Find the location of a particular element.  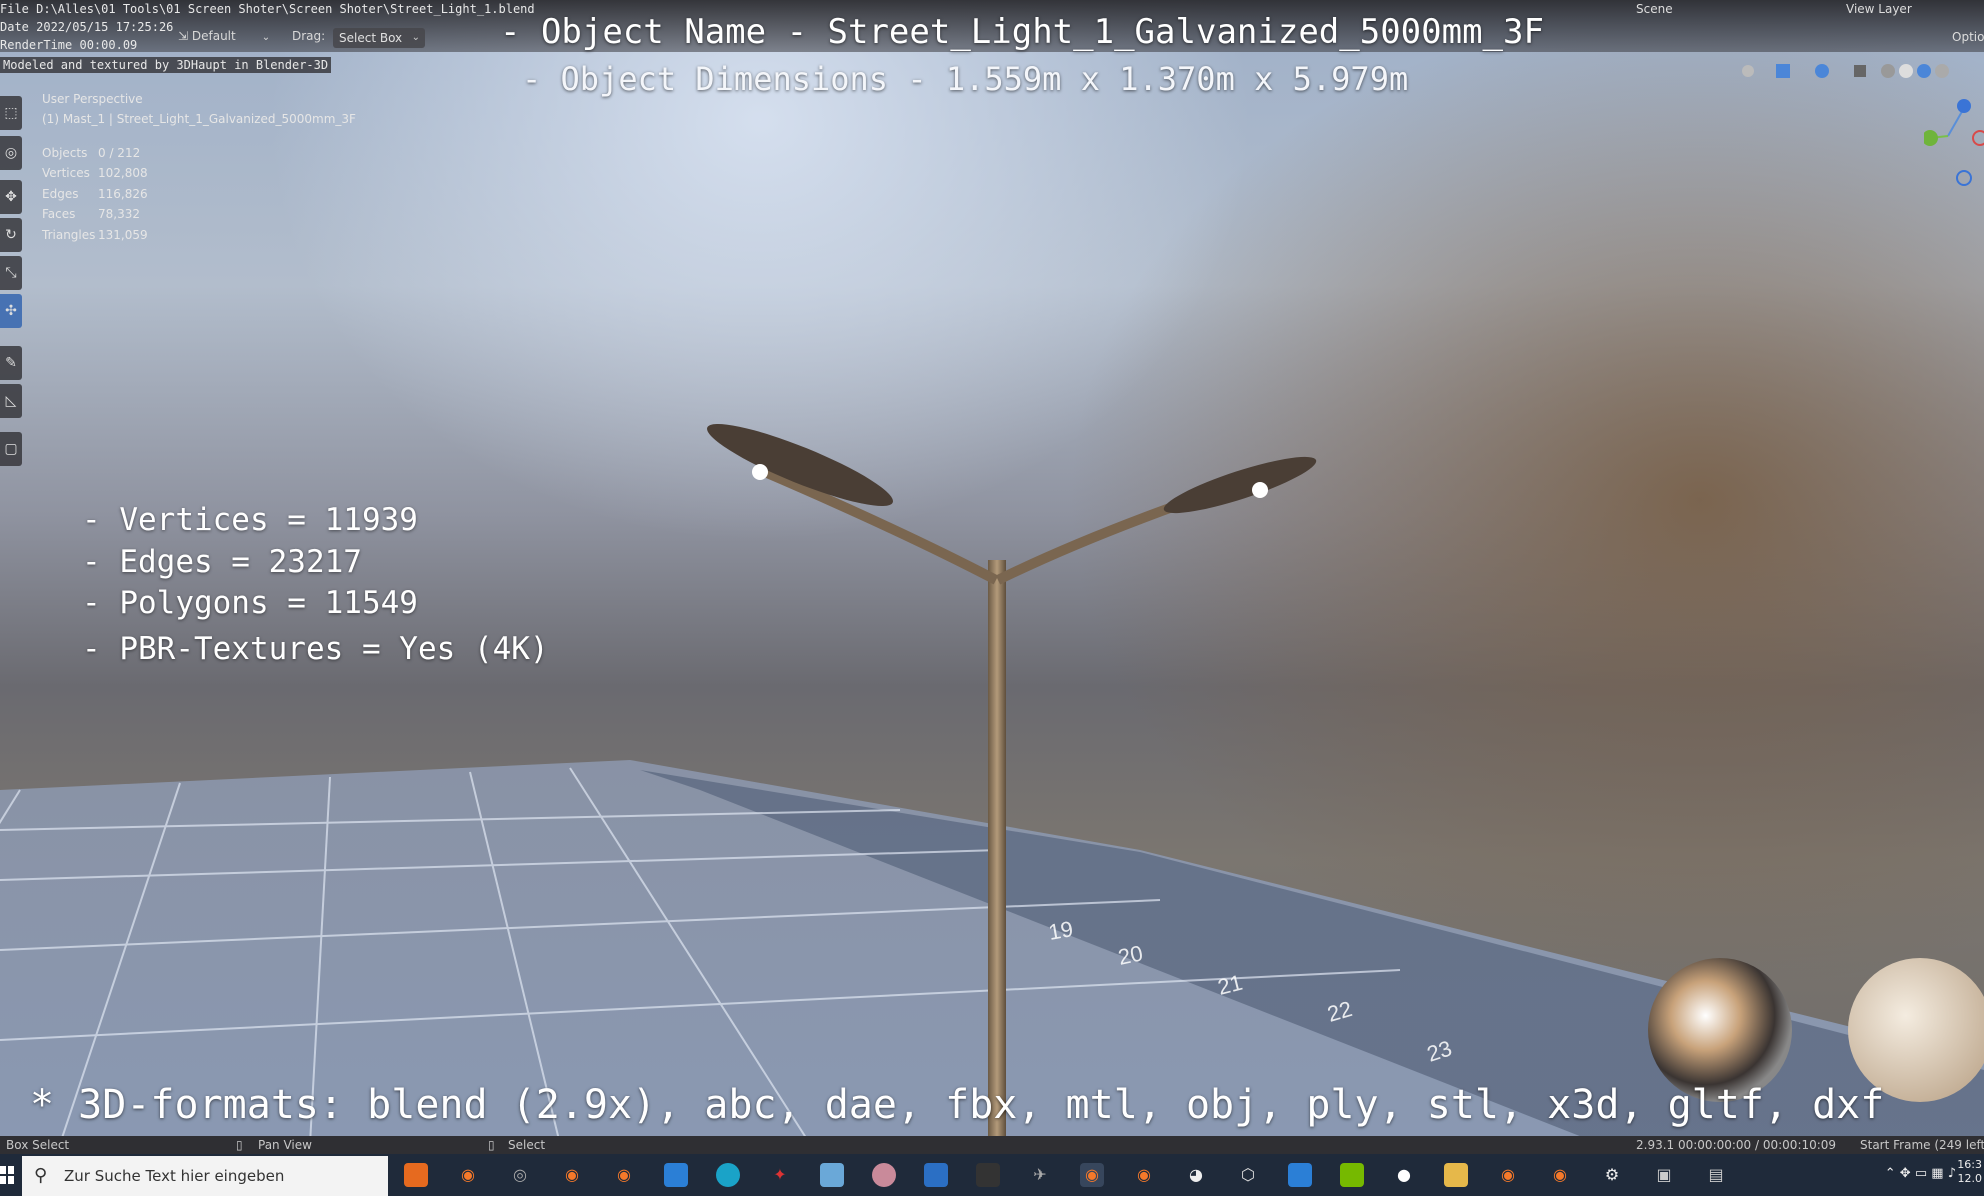

y-axis-icon is located at coordinates (1931, 138).